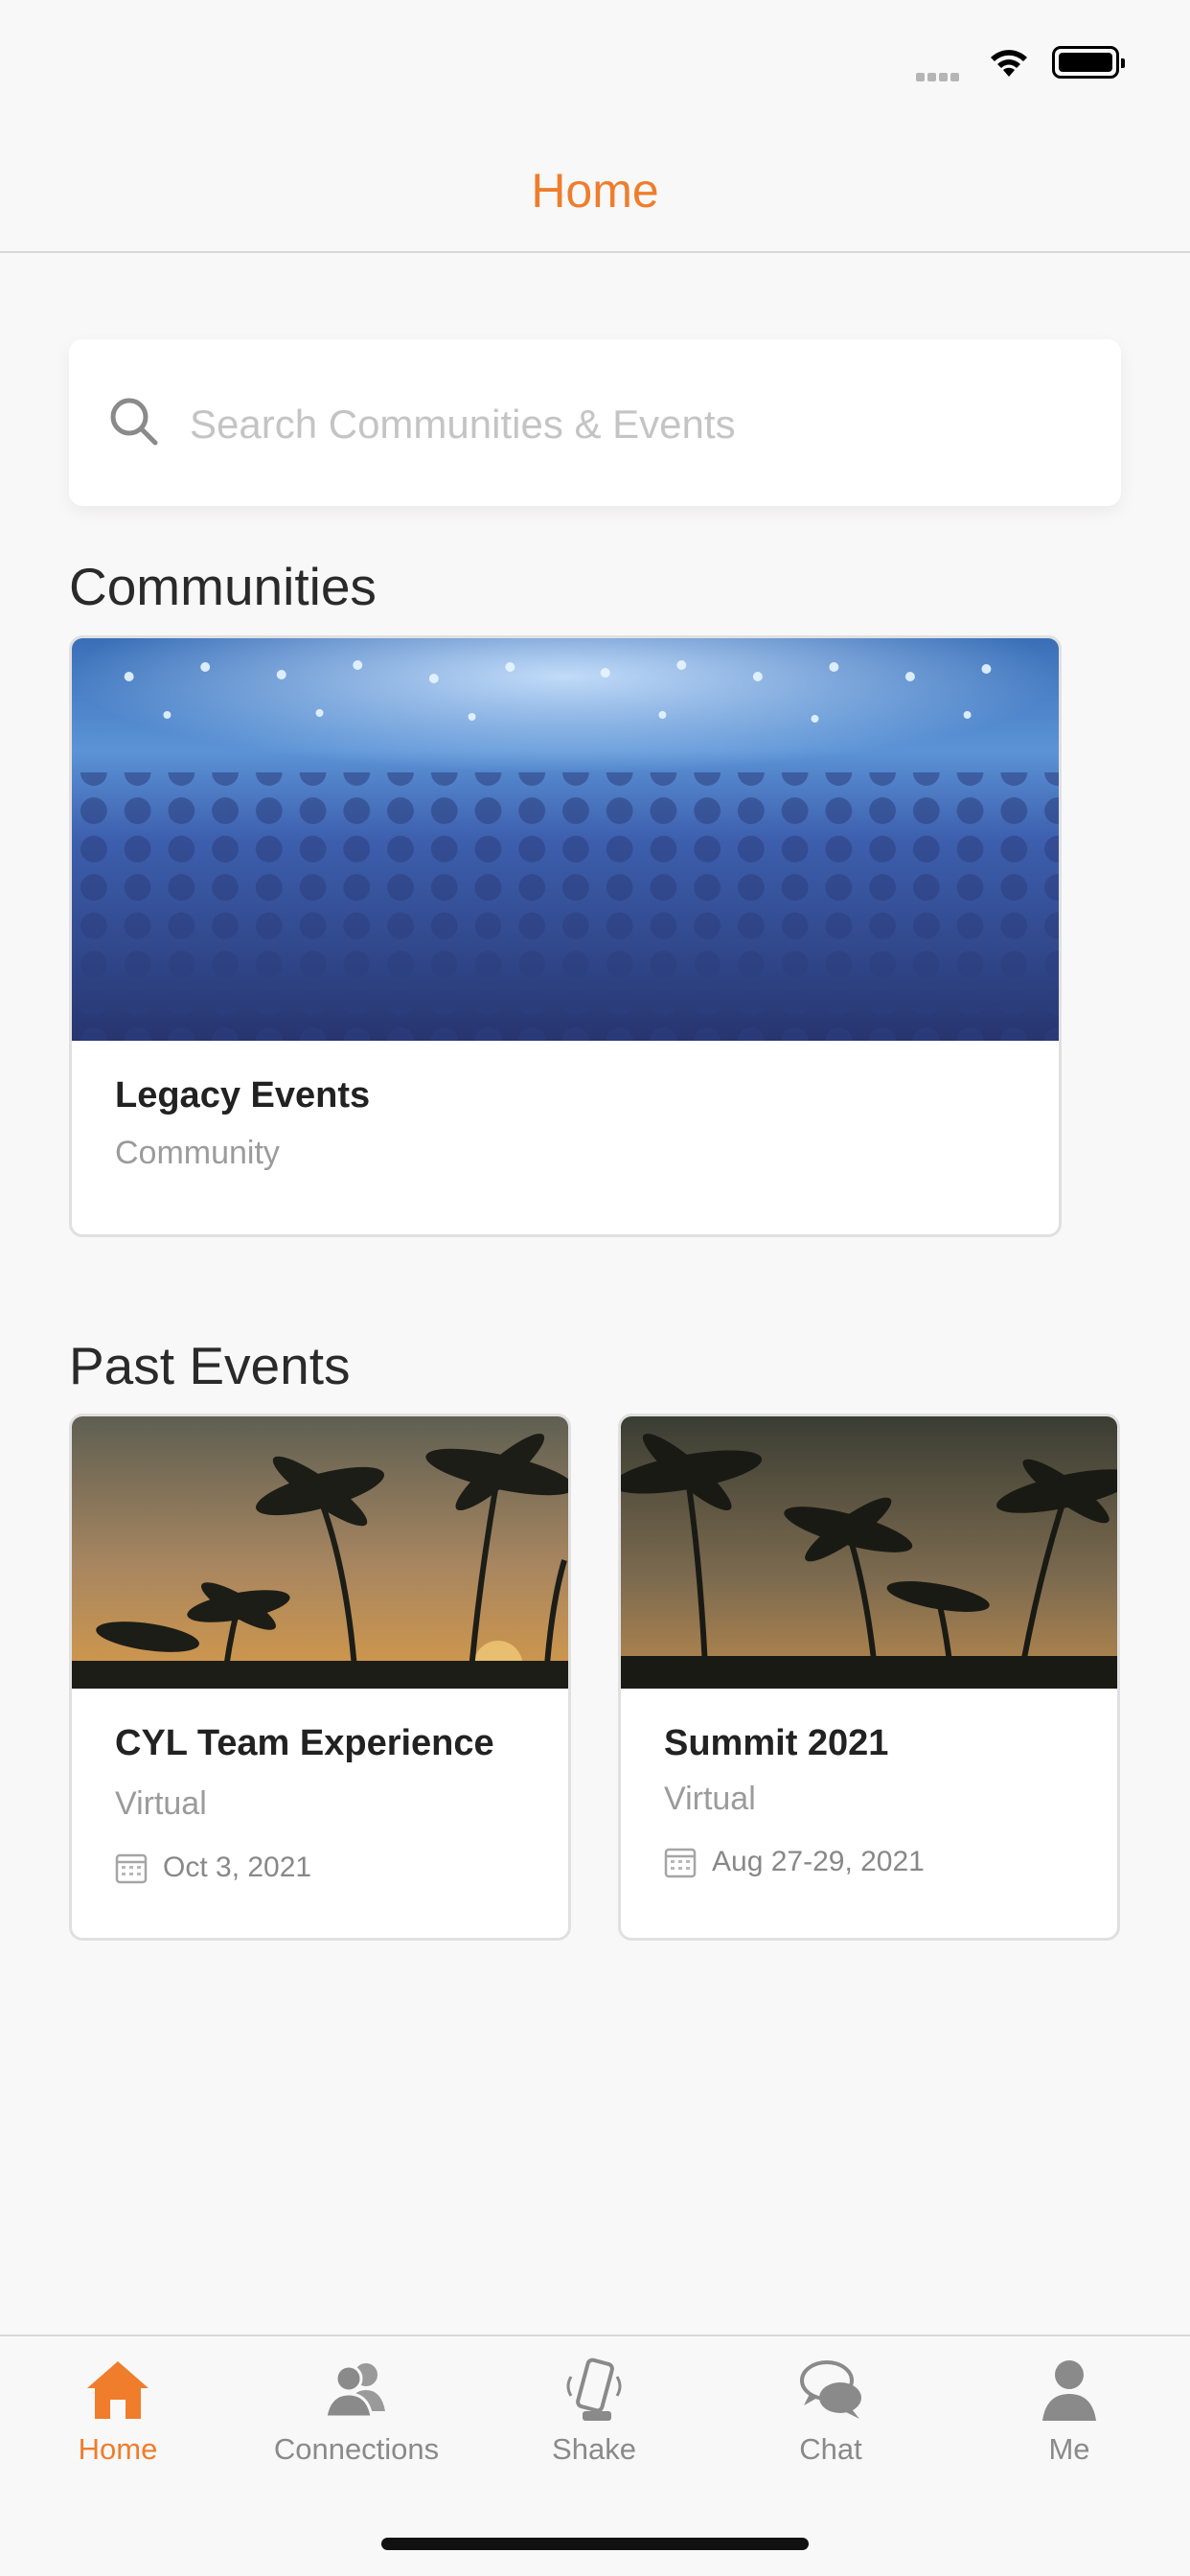 The image size is (1190, 2576). I want to click on search-bar, so click(595, 422).